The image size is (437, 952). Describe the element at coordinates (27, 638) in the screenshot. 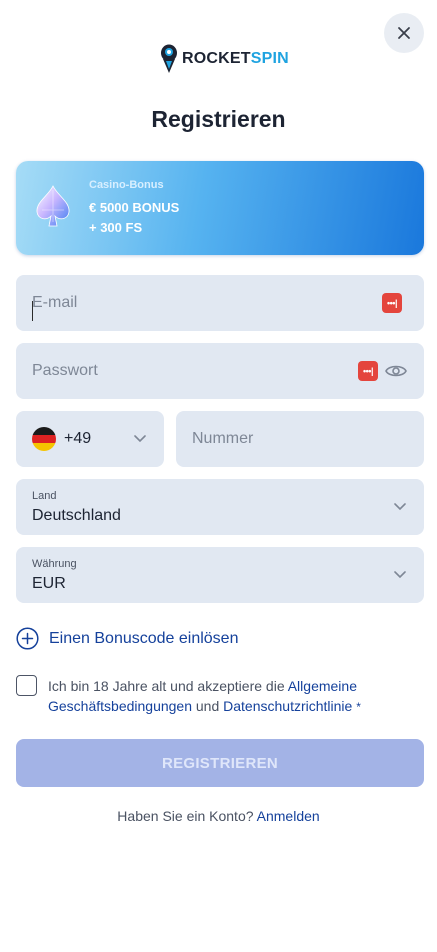

I see `plus-circle-icon` at that location.